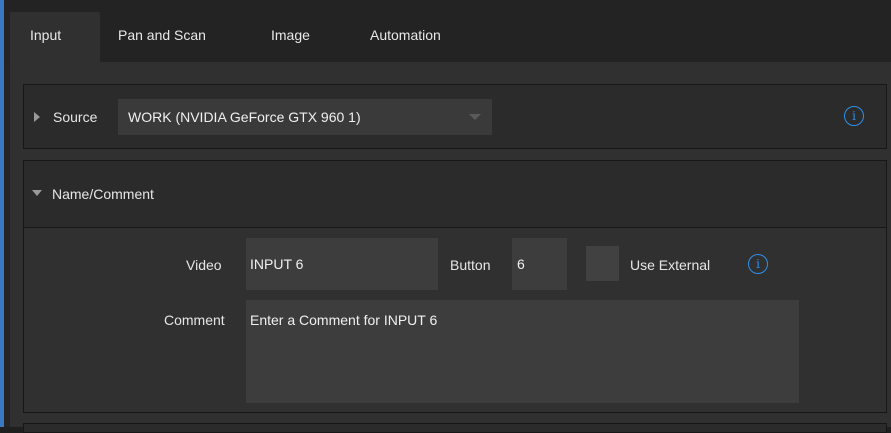 The width and height of the screenshot is (891, 433). I want to click on button-number-input: 6, so click(539, 264).